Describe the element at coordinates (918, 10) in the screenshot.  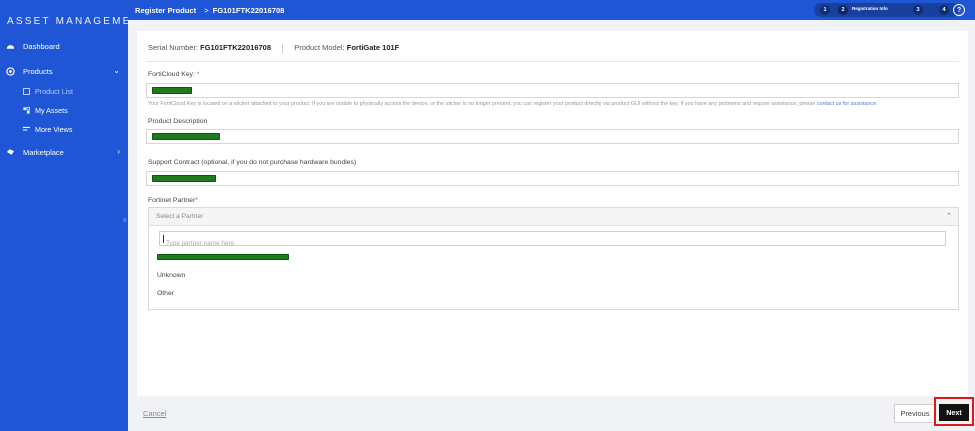
I see `step-3: 3` at that location.